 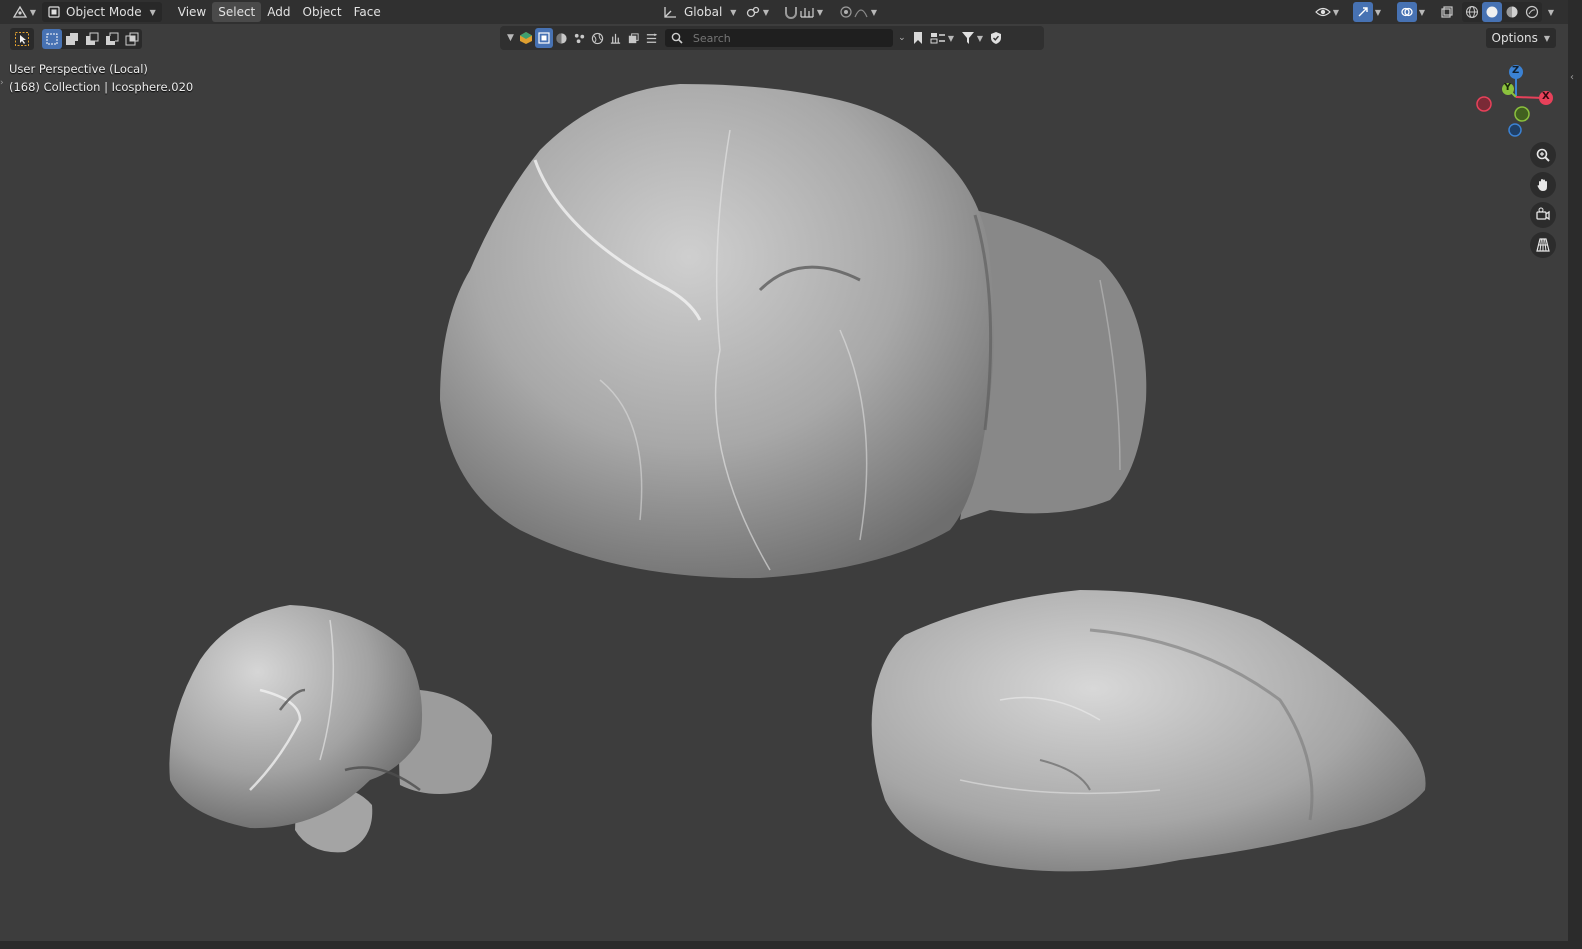 I want to click on object-filter-icon, so click(x=544, y=38).